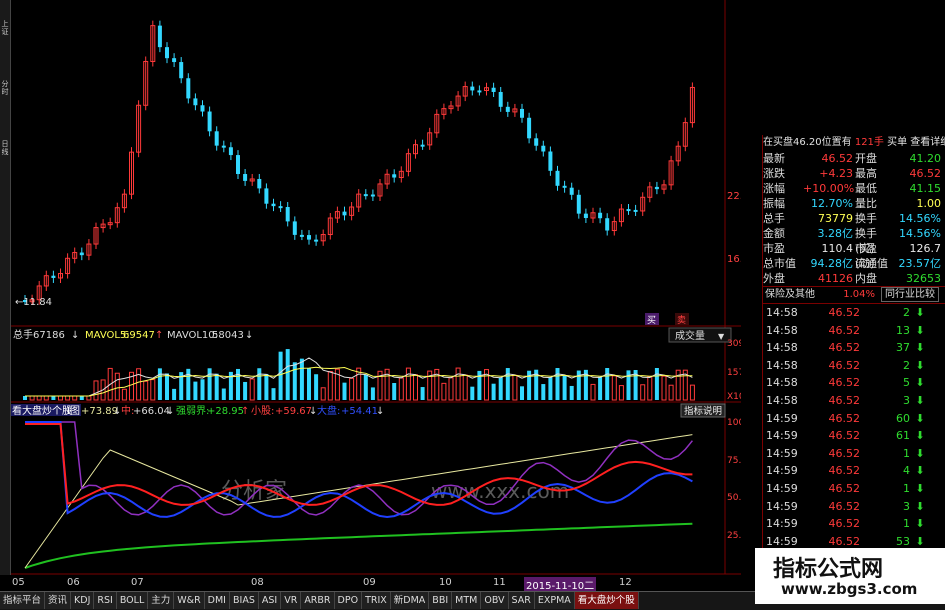 The height and width of the screenshot is (610, 945). What do you see at coordinates (734, 259) in the screenshot?
I see `price-axis-label: 16.38` at bounding box center [734, 259].